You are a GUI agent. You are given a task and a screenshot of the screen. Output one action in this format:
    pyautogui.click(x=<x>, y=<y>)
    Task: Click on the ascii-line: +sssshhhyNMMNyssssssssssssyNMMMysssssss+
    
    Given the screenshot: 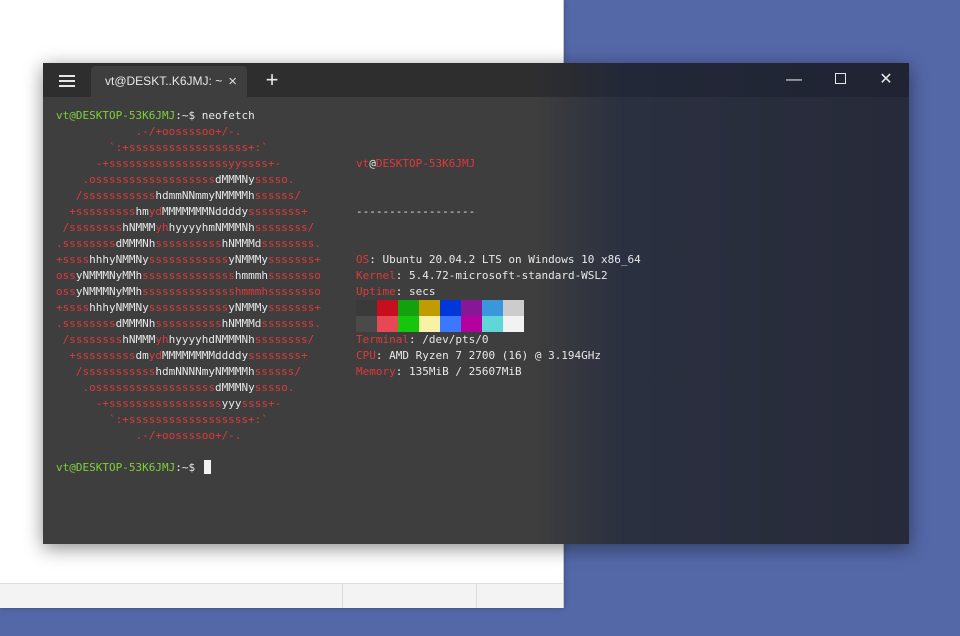 What is the action you would take?
    pyautogui.click(x=188, y=308)
    